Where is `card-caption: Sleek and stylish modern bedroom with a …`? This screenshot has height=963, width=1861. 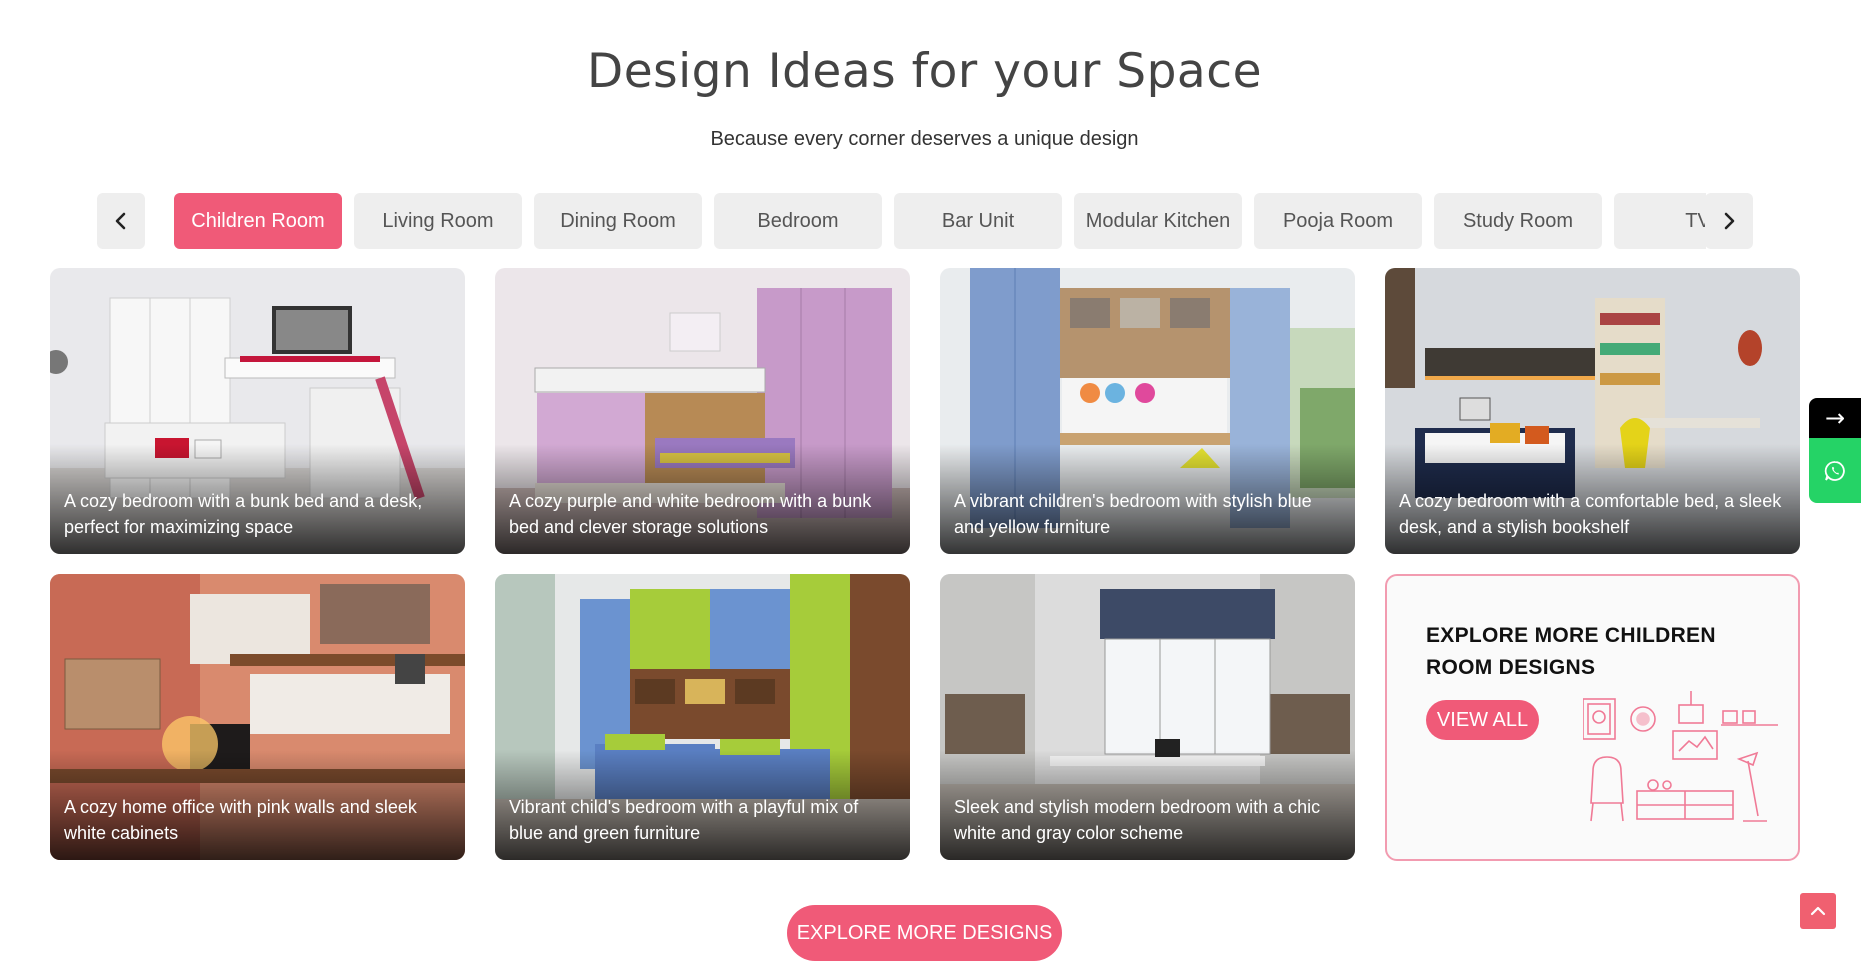 card-caption: Sleek and stylish modern bedroom with a … is located at coordinates (1137, 820).